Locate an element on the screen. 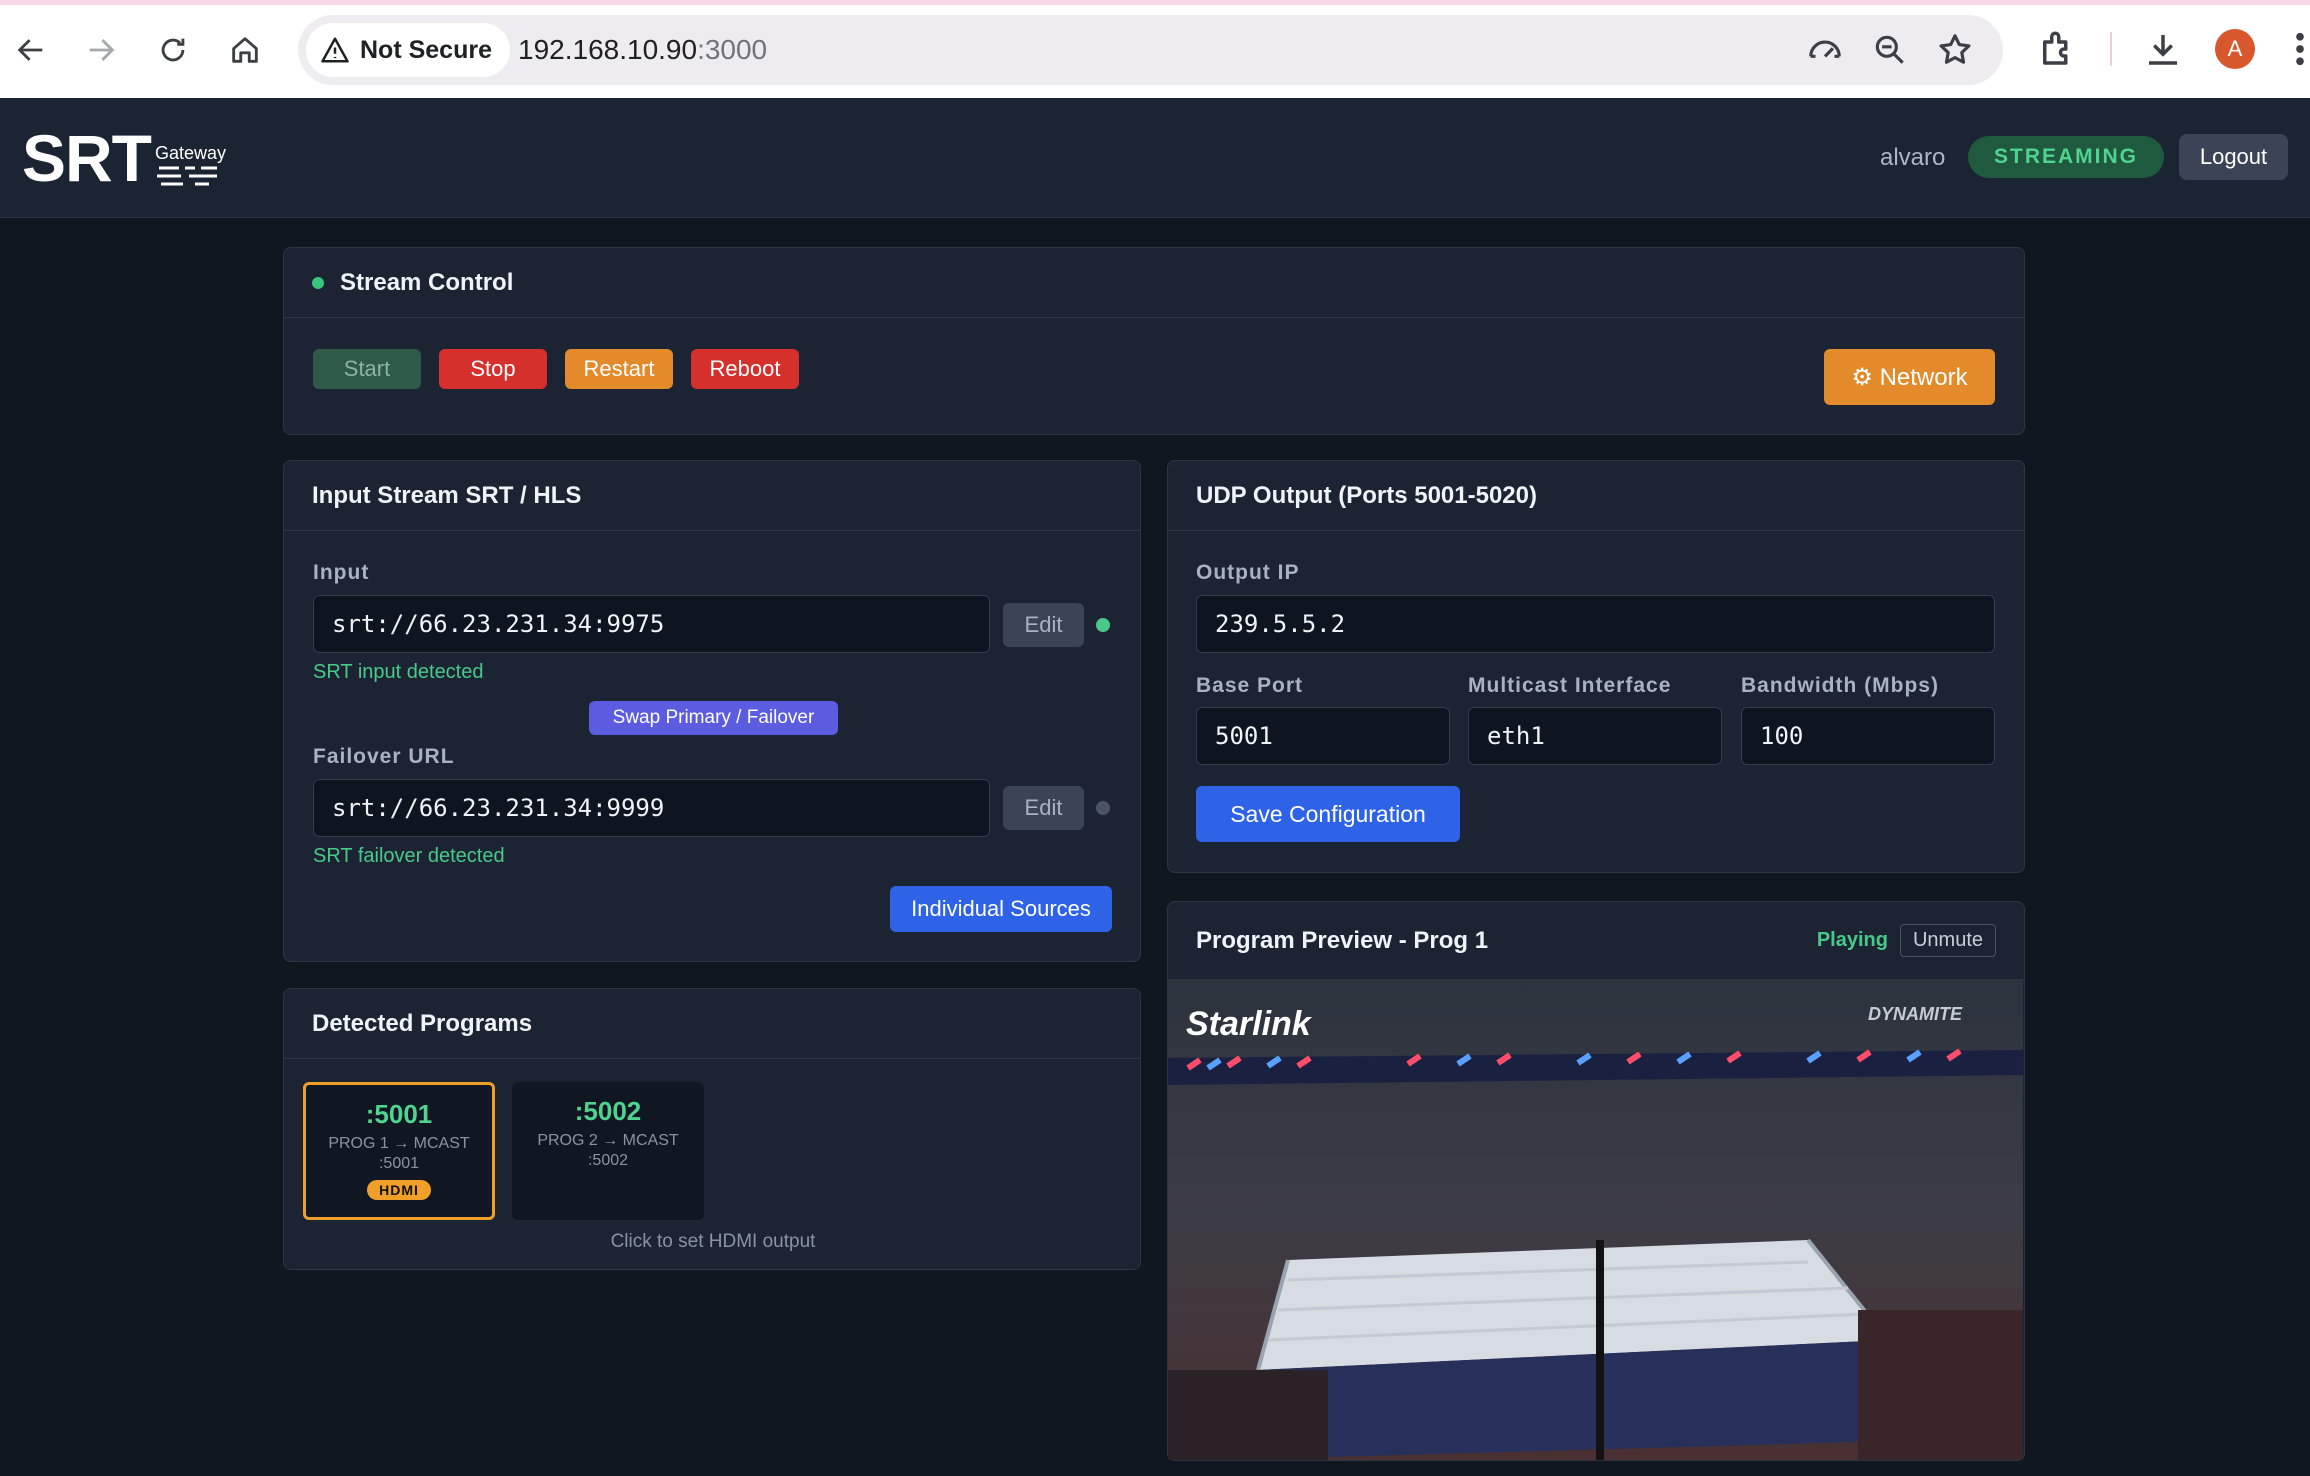 This screenshot has height=1476, width=2310. back-icon is located at coordinates (31, 50).